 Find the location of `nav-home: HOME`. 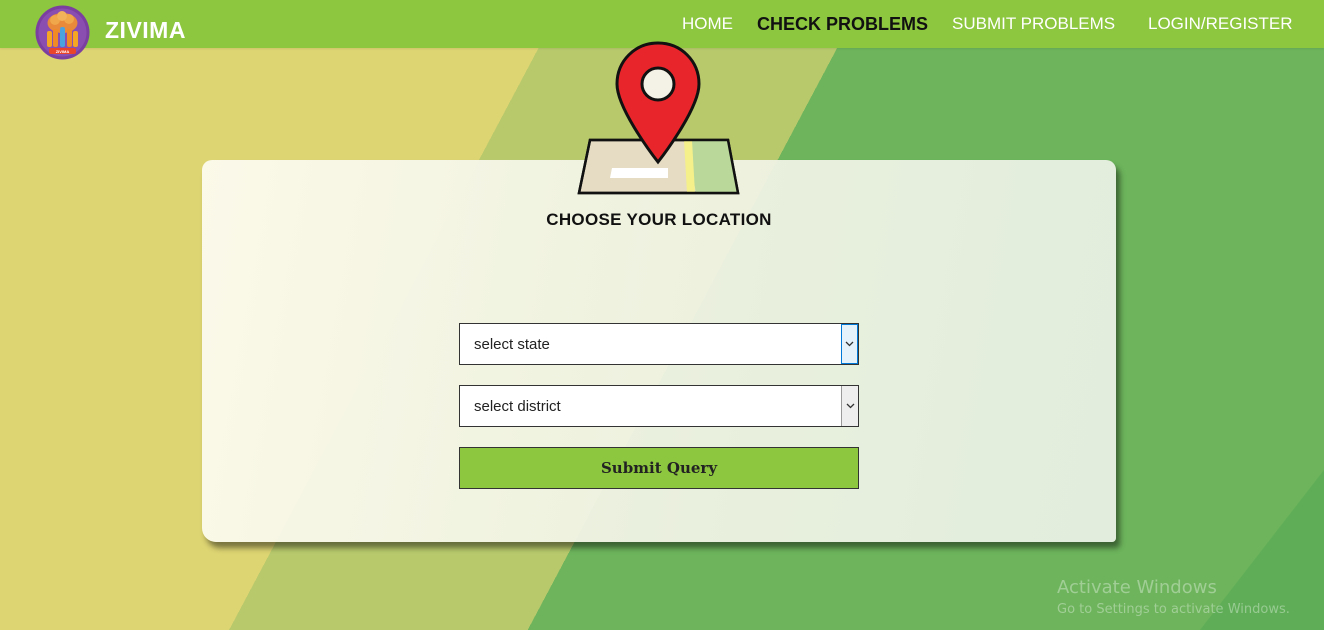

nav-home: HOME is located at coordinates (707, 24).